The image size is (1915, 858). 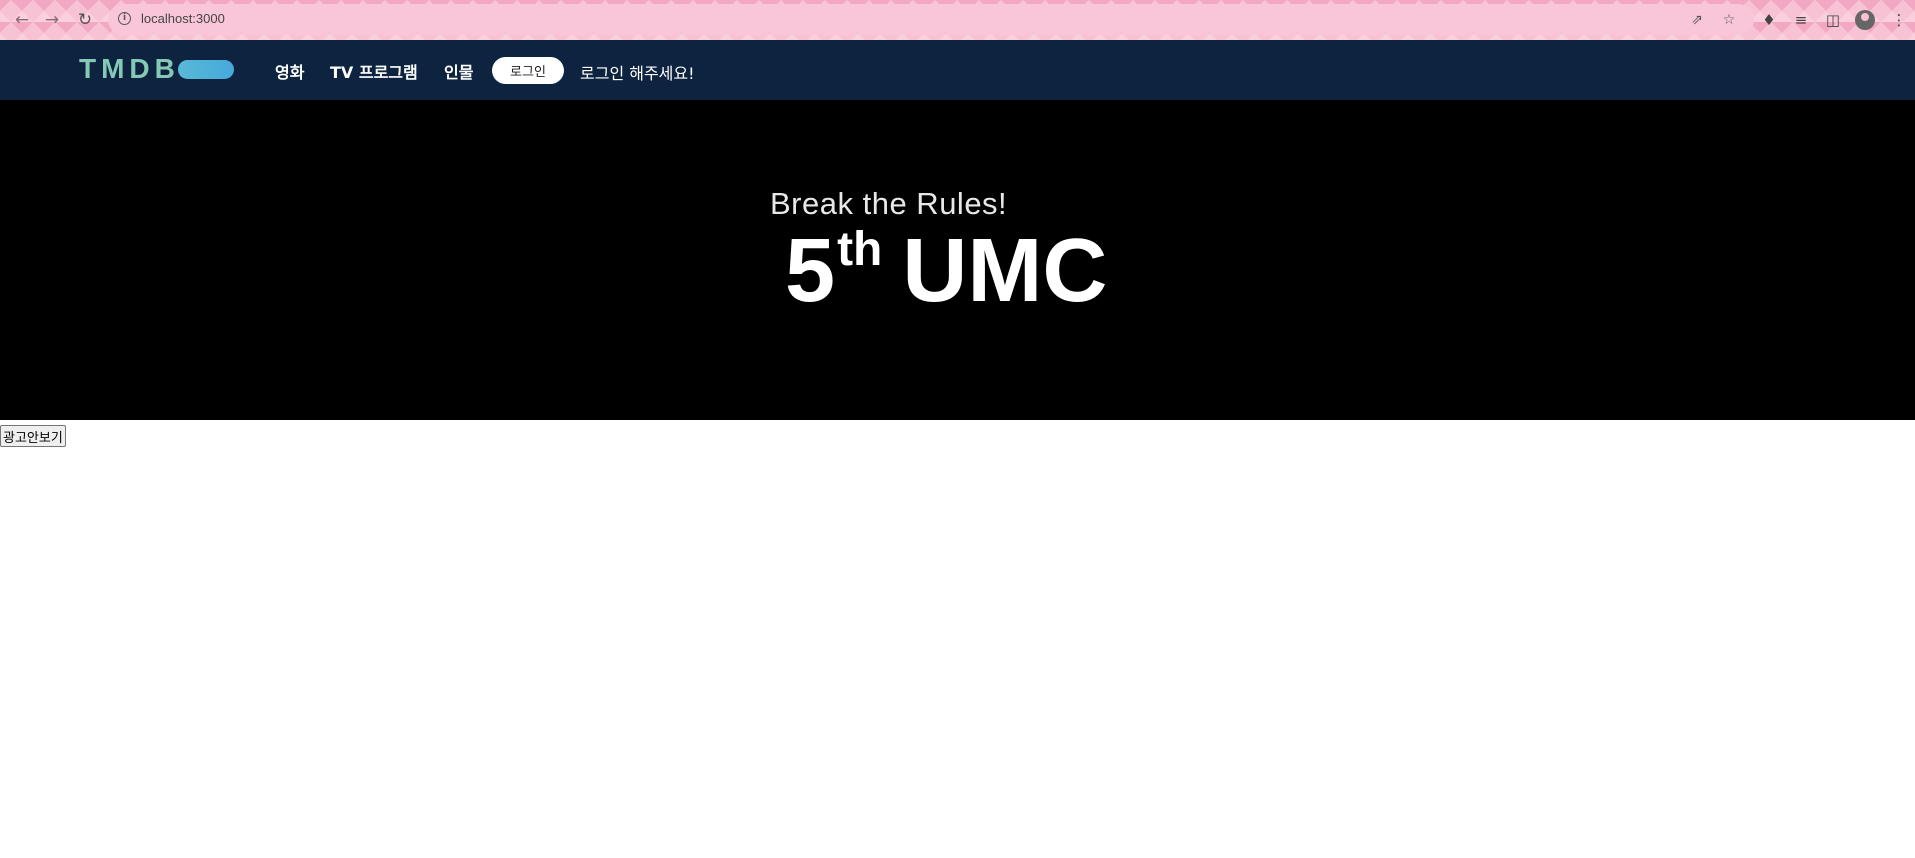 What do you see at coordinates (458, 71) in the screenshot?
I see `nav-link-people: 인물` at bounding box center [458, 71].